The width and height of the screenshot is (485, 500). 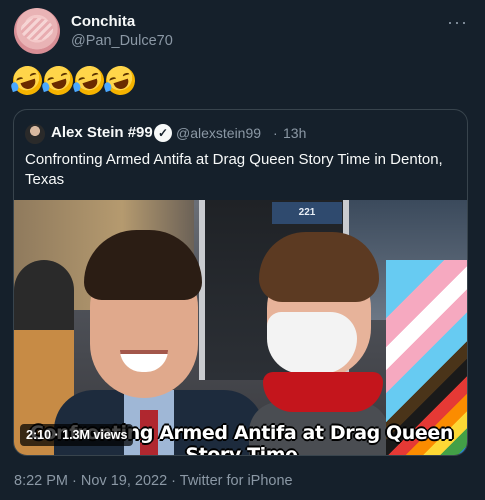 I want to click on more-options-icon: ···, so click(x=457, y=22).